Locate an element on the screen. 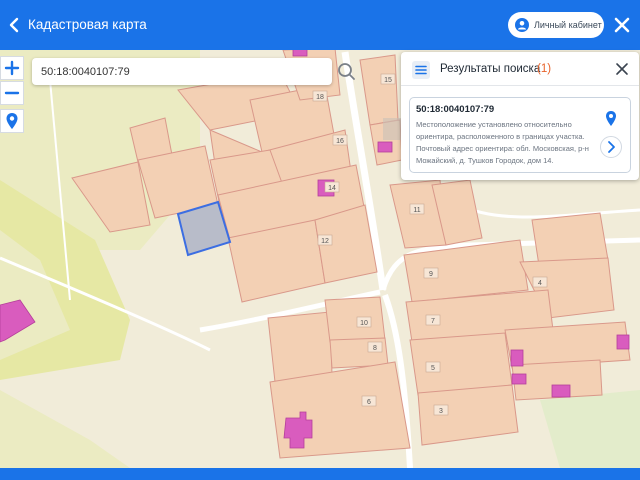 The height and width of the screenshot is (480, 640). parcel-label: 15 is located at coordinates (388, 80).